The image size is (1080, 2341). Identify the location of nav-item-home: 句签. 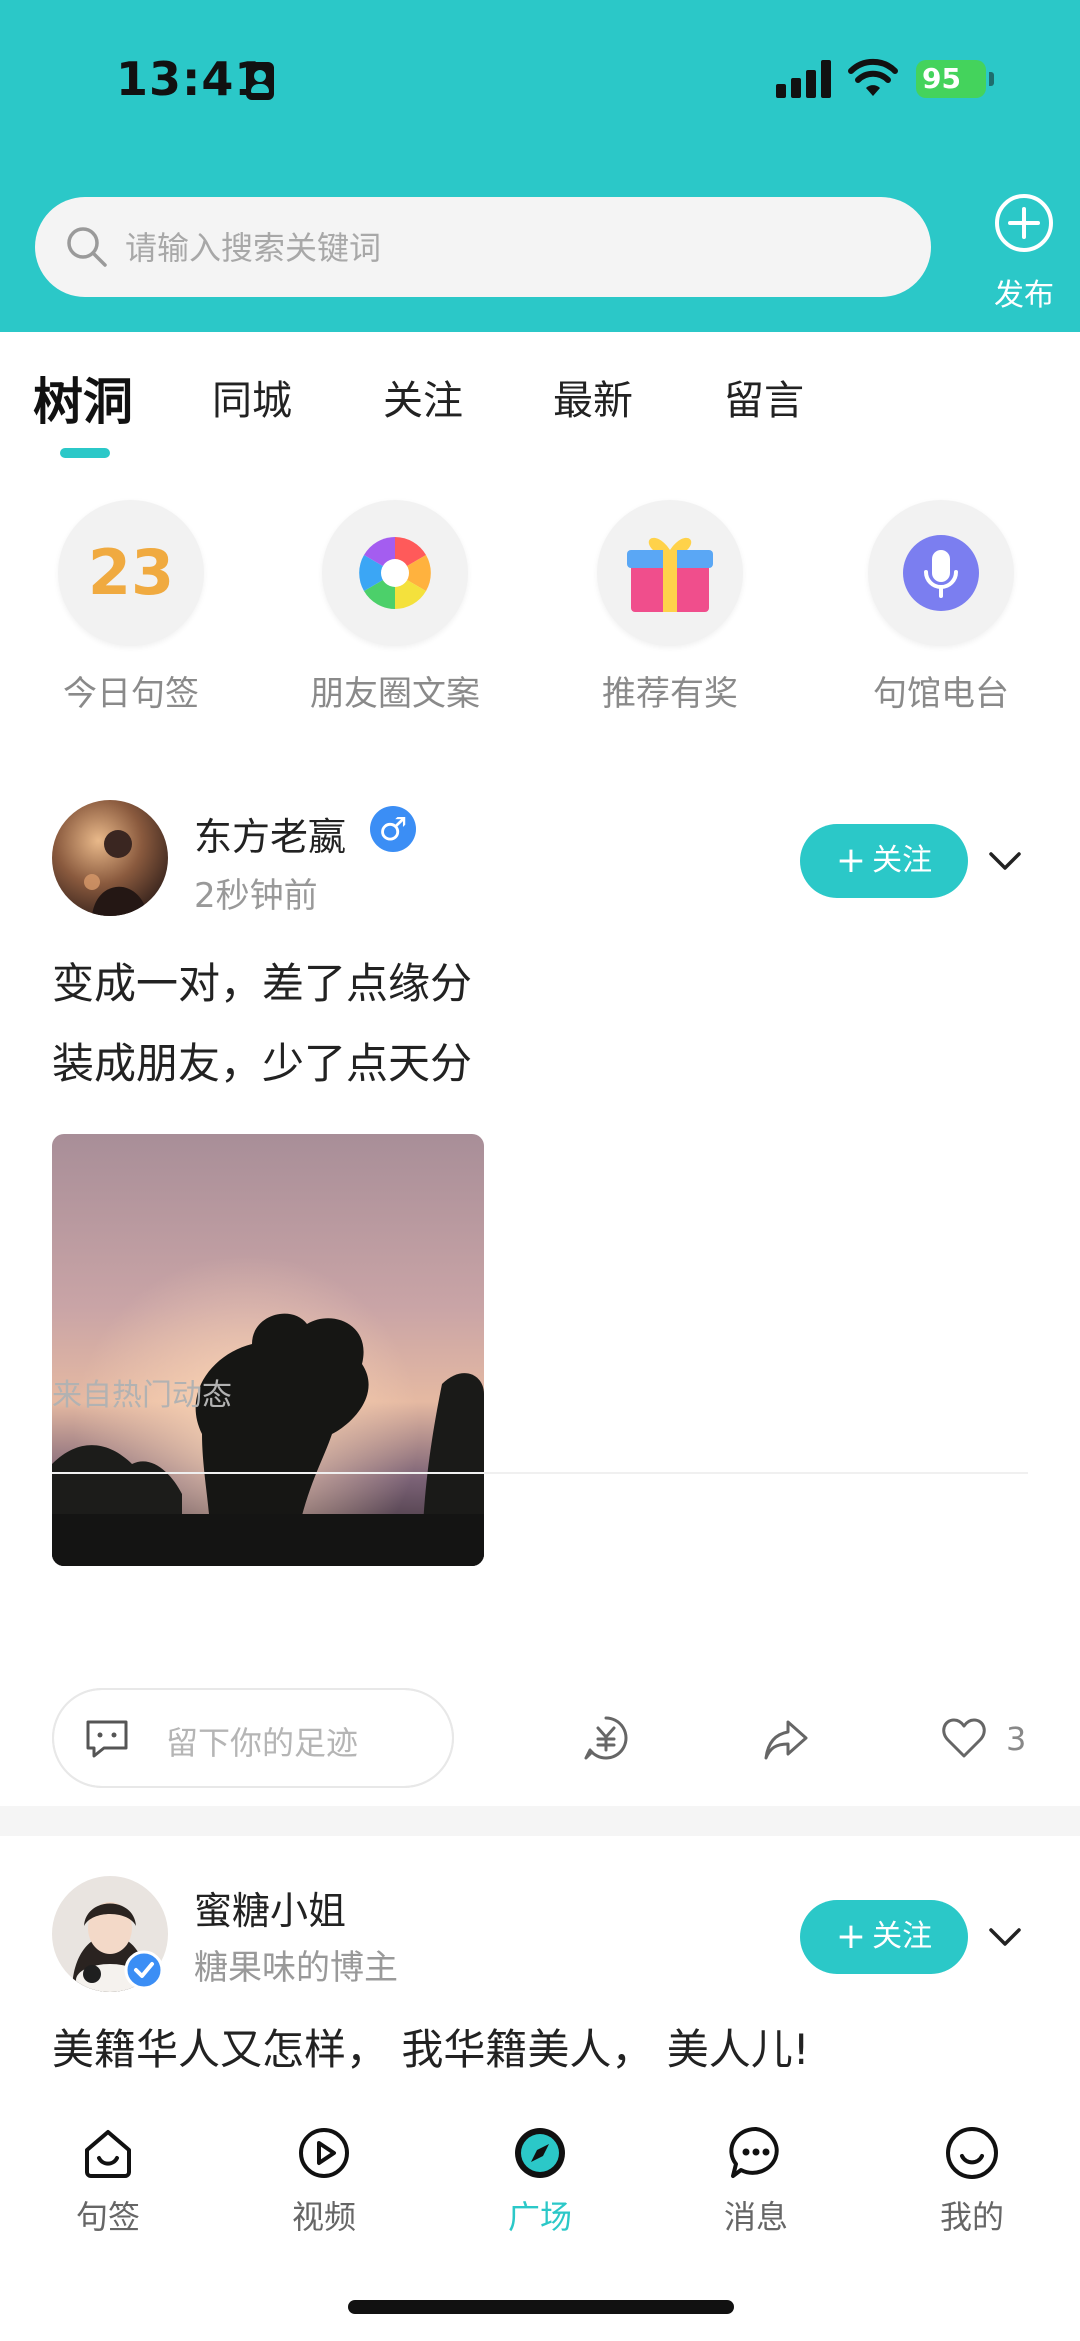
(108, 2181).